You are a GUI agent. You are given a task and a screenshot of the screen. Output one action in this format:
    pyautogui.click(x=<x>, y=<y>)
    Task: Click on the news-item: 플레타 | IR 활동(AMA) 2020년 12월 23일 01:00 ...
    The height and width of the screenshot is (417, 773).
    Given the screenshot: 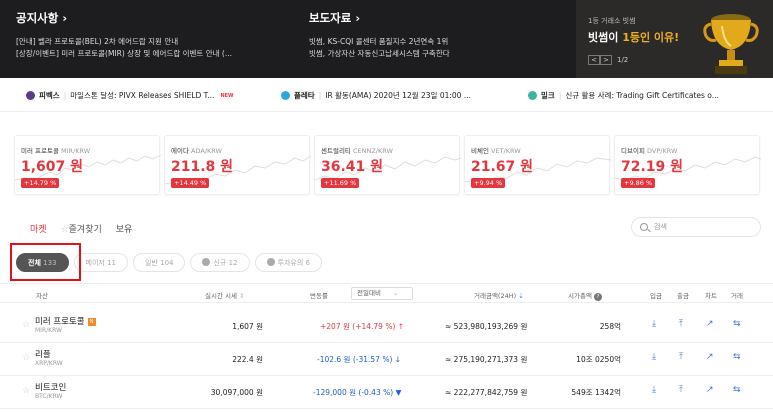 What is the action you would take?
    pyautogui.click(x=376, y=95)
    